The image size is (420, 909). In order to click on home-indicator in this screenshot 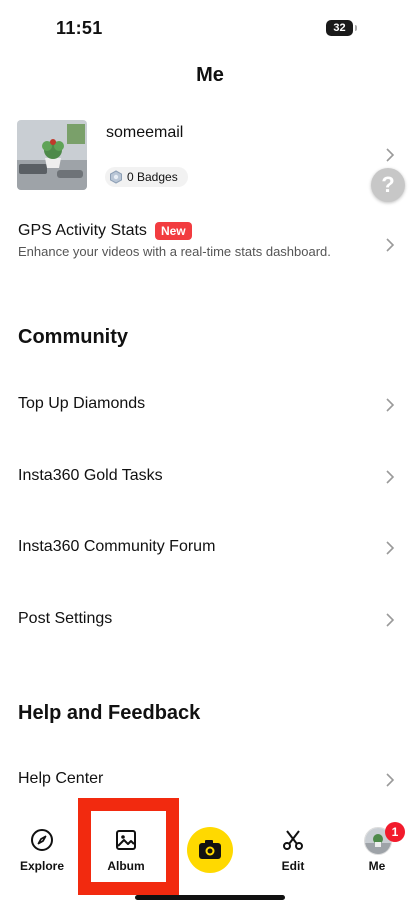, I will do `click(210, 897)`.